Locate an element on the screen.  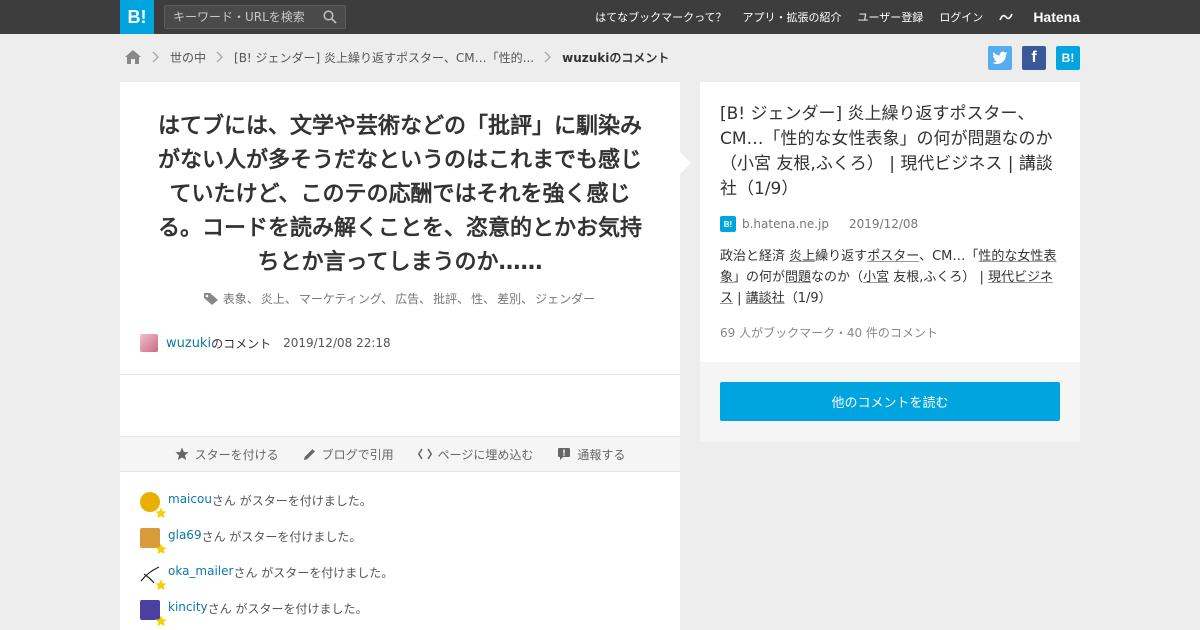
hatena-bookmark-logo: B! is located at coordinates (137, 17).